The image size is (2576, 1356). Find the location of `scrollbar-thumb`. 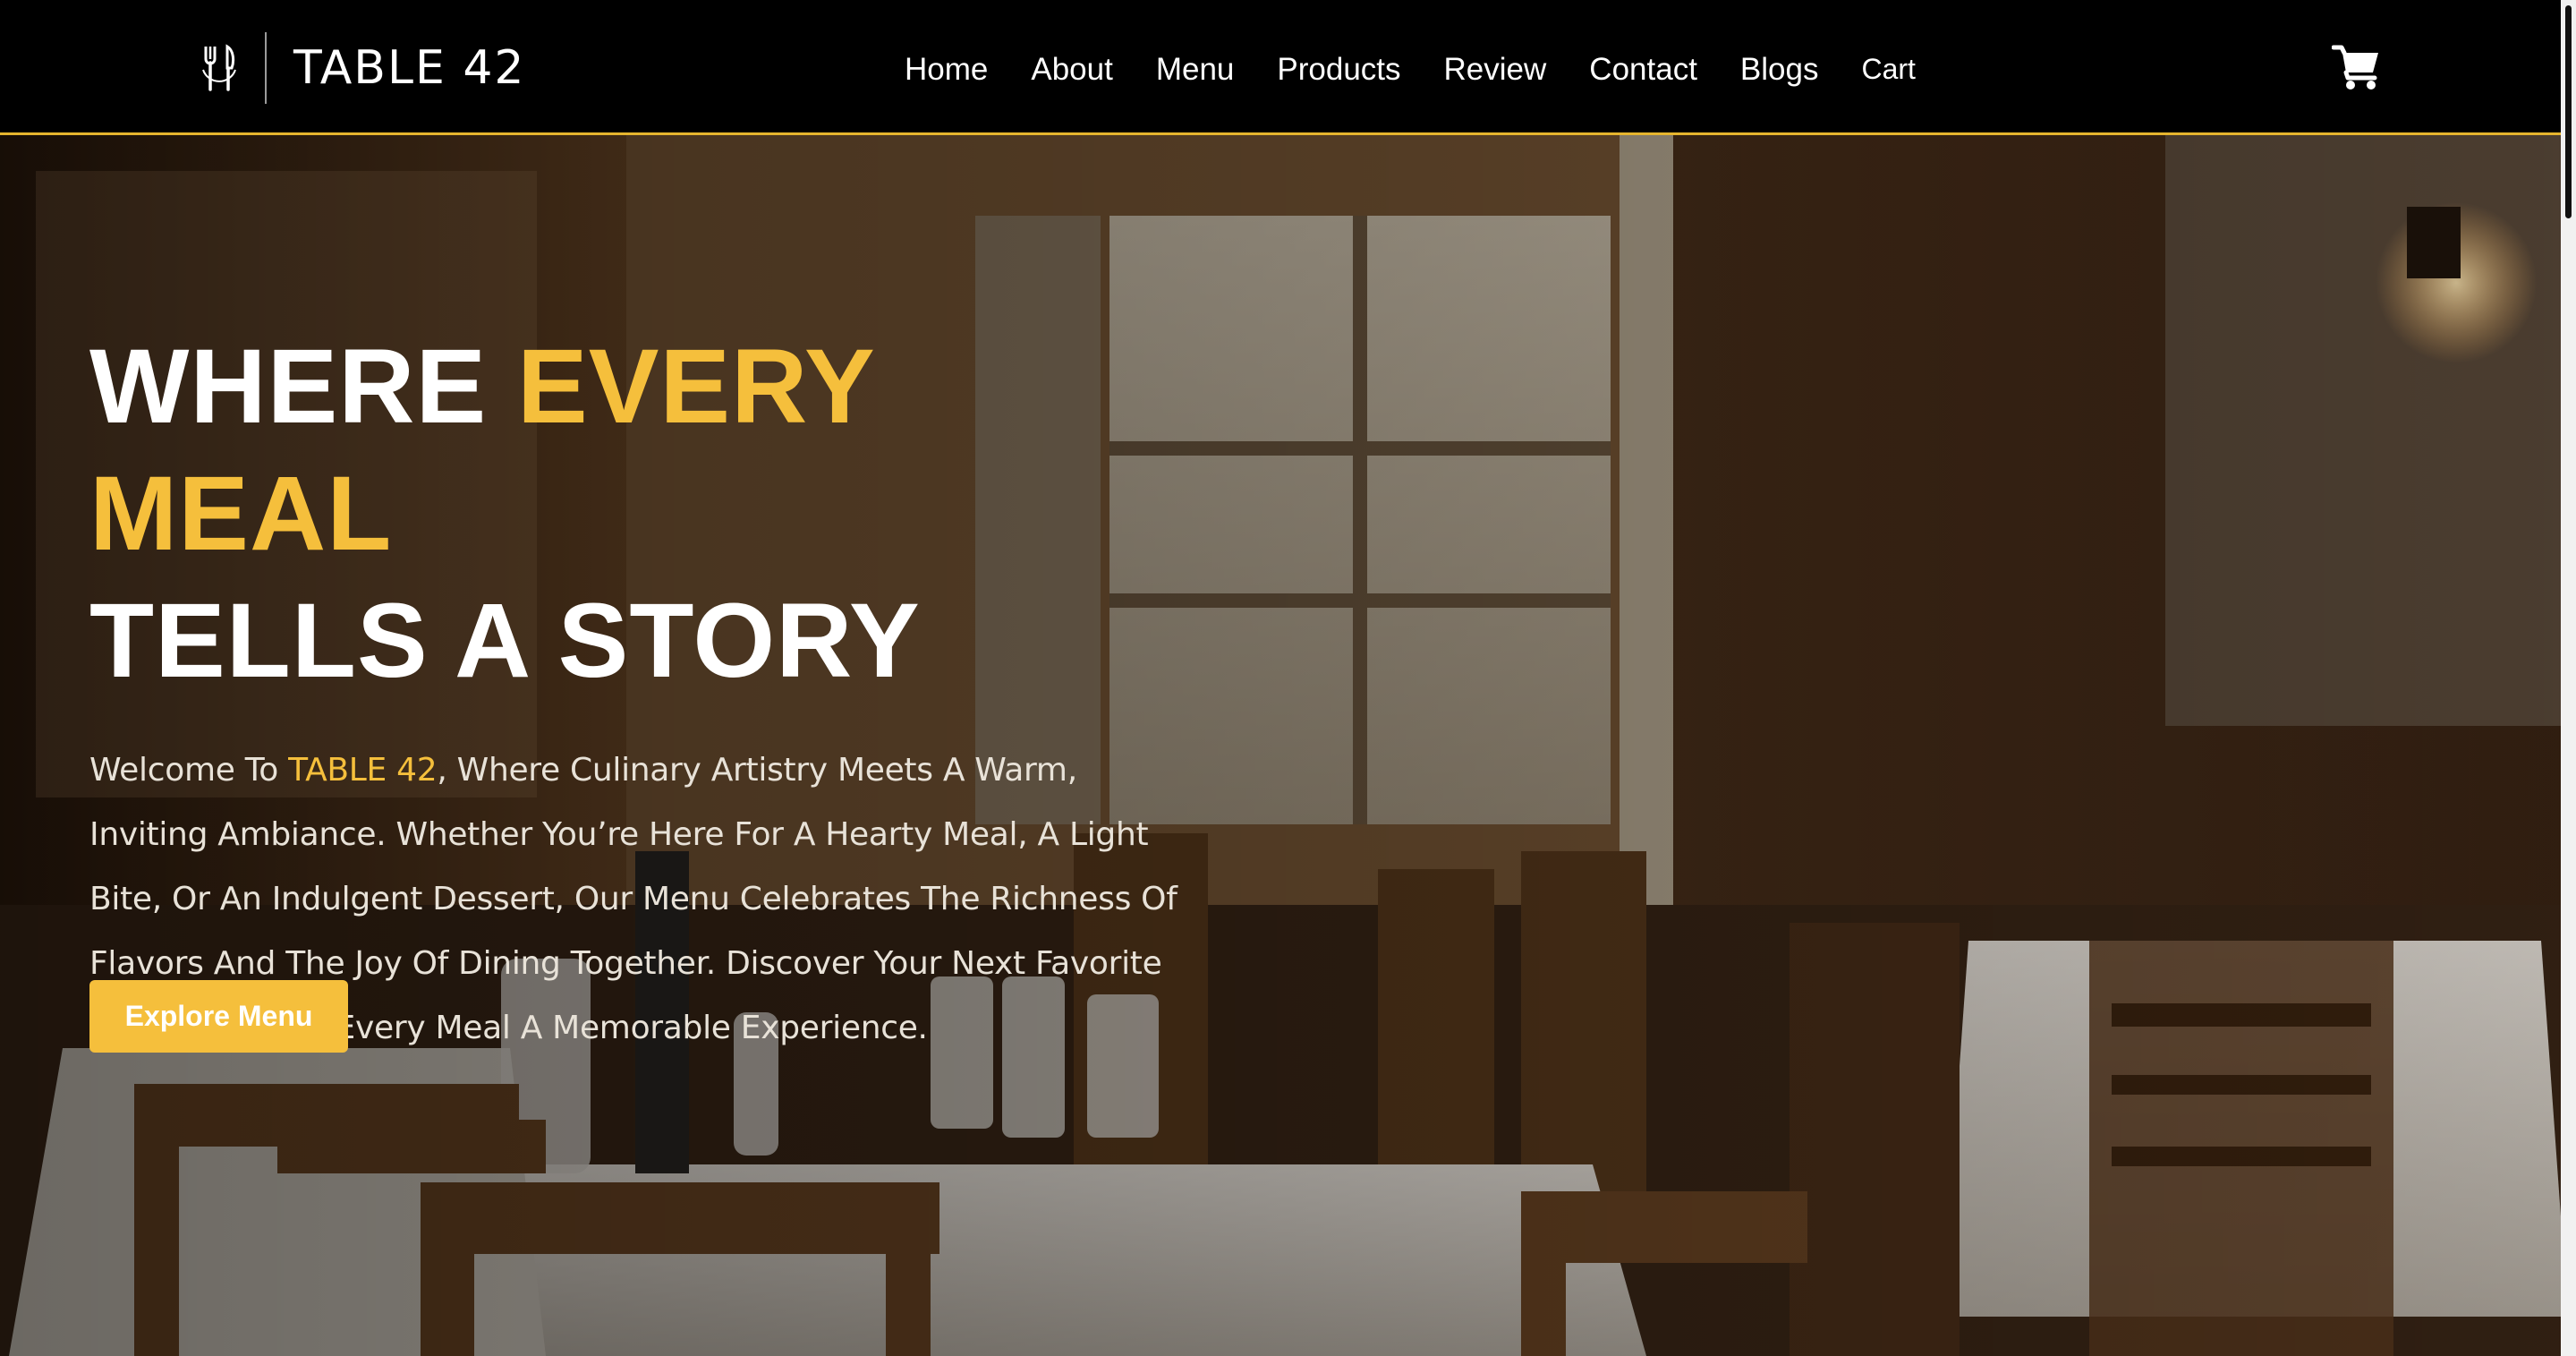

scrollbar-thumb is located at coordinates (2568, 111).